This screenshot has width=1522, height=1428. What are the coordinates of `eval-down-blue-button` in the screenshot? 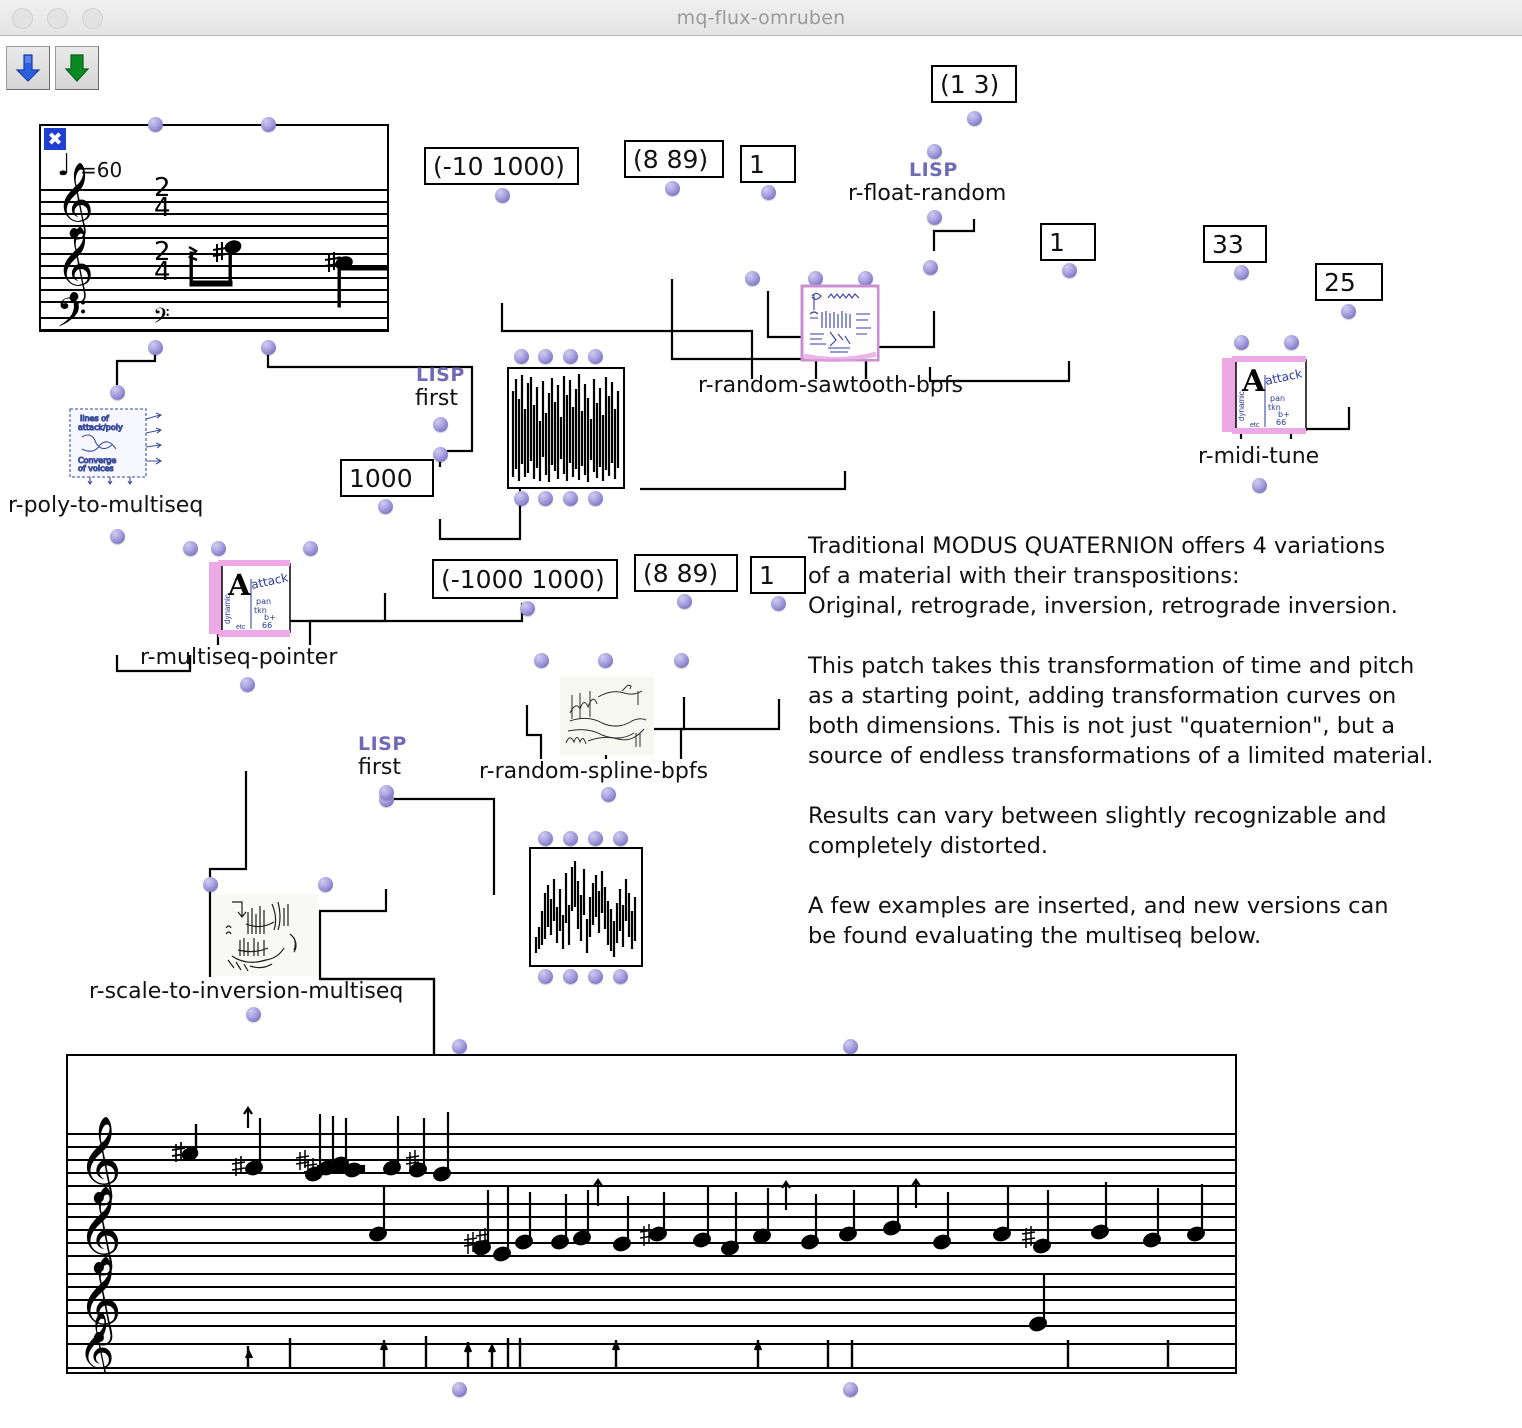 It's located at (28, 68).